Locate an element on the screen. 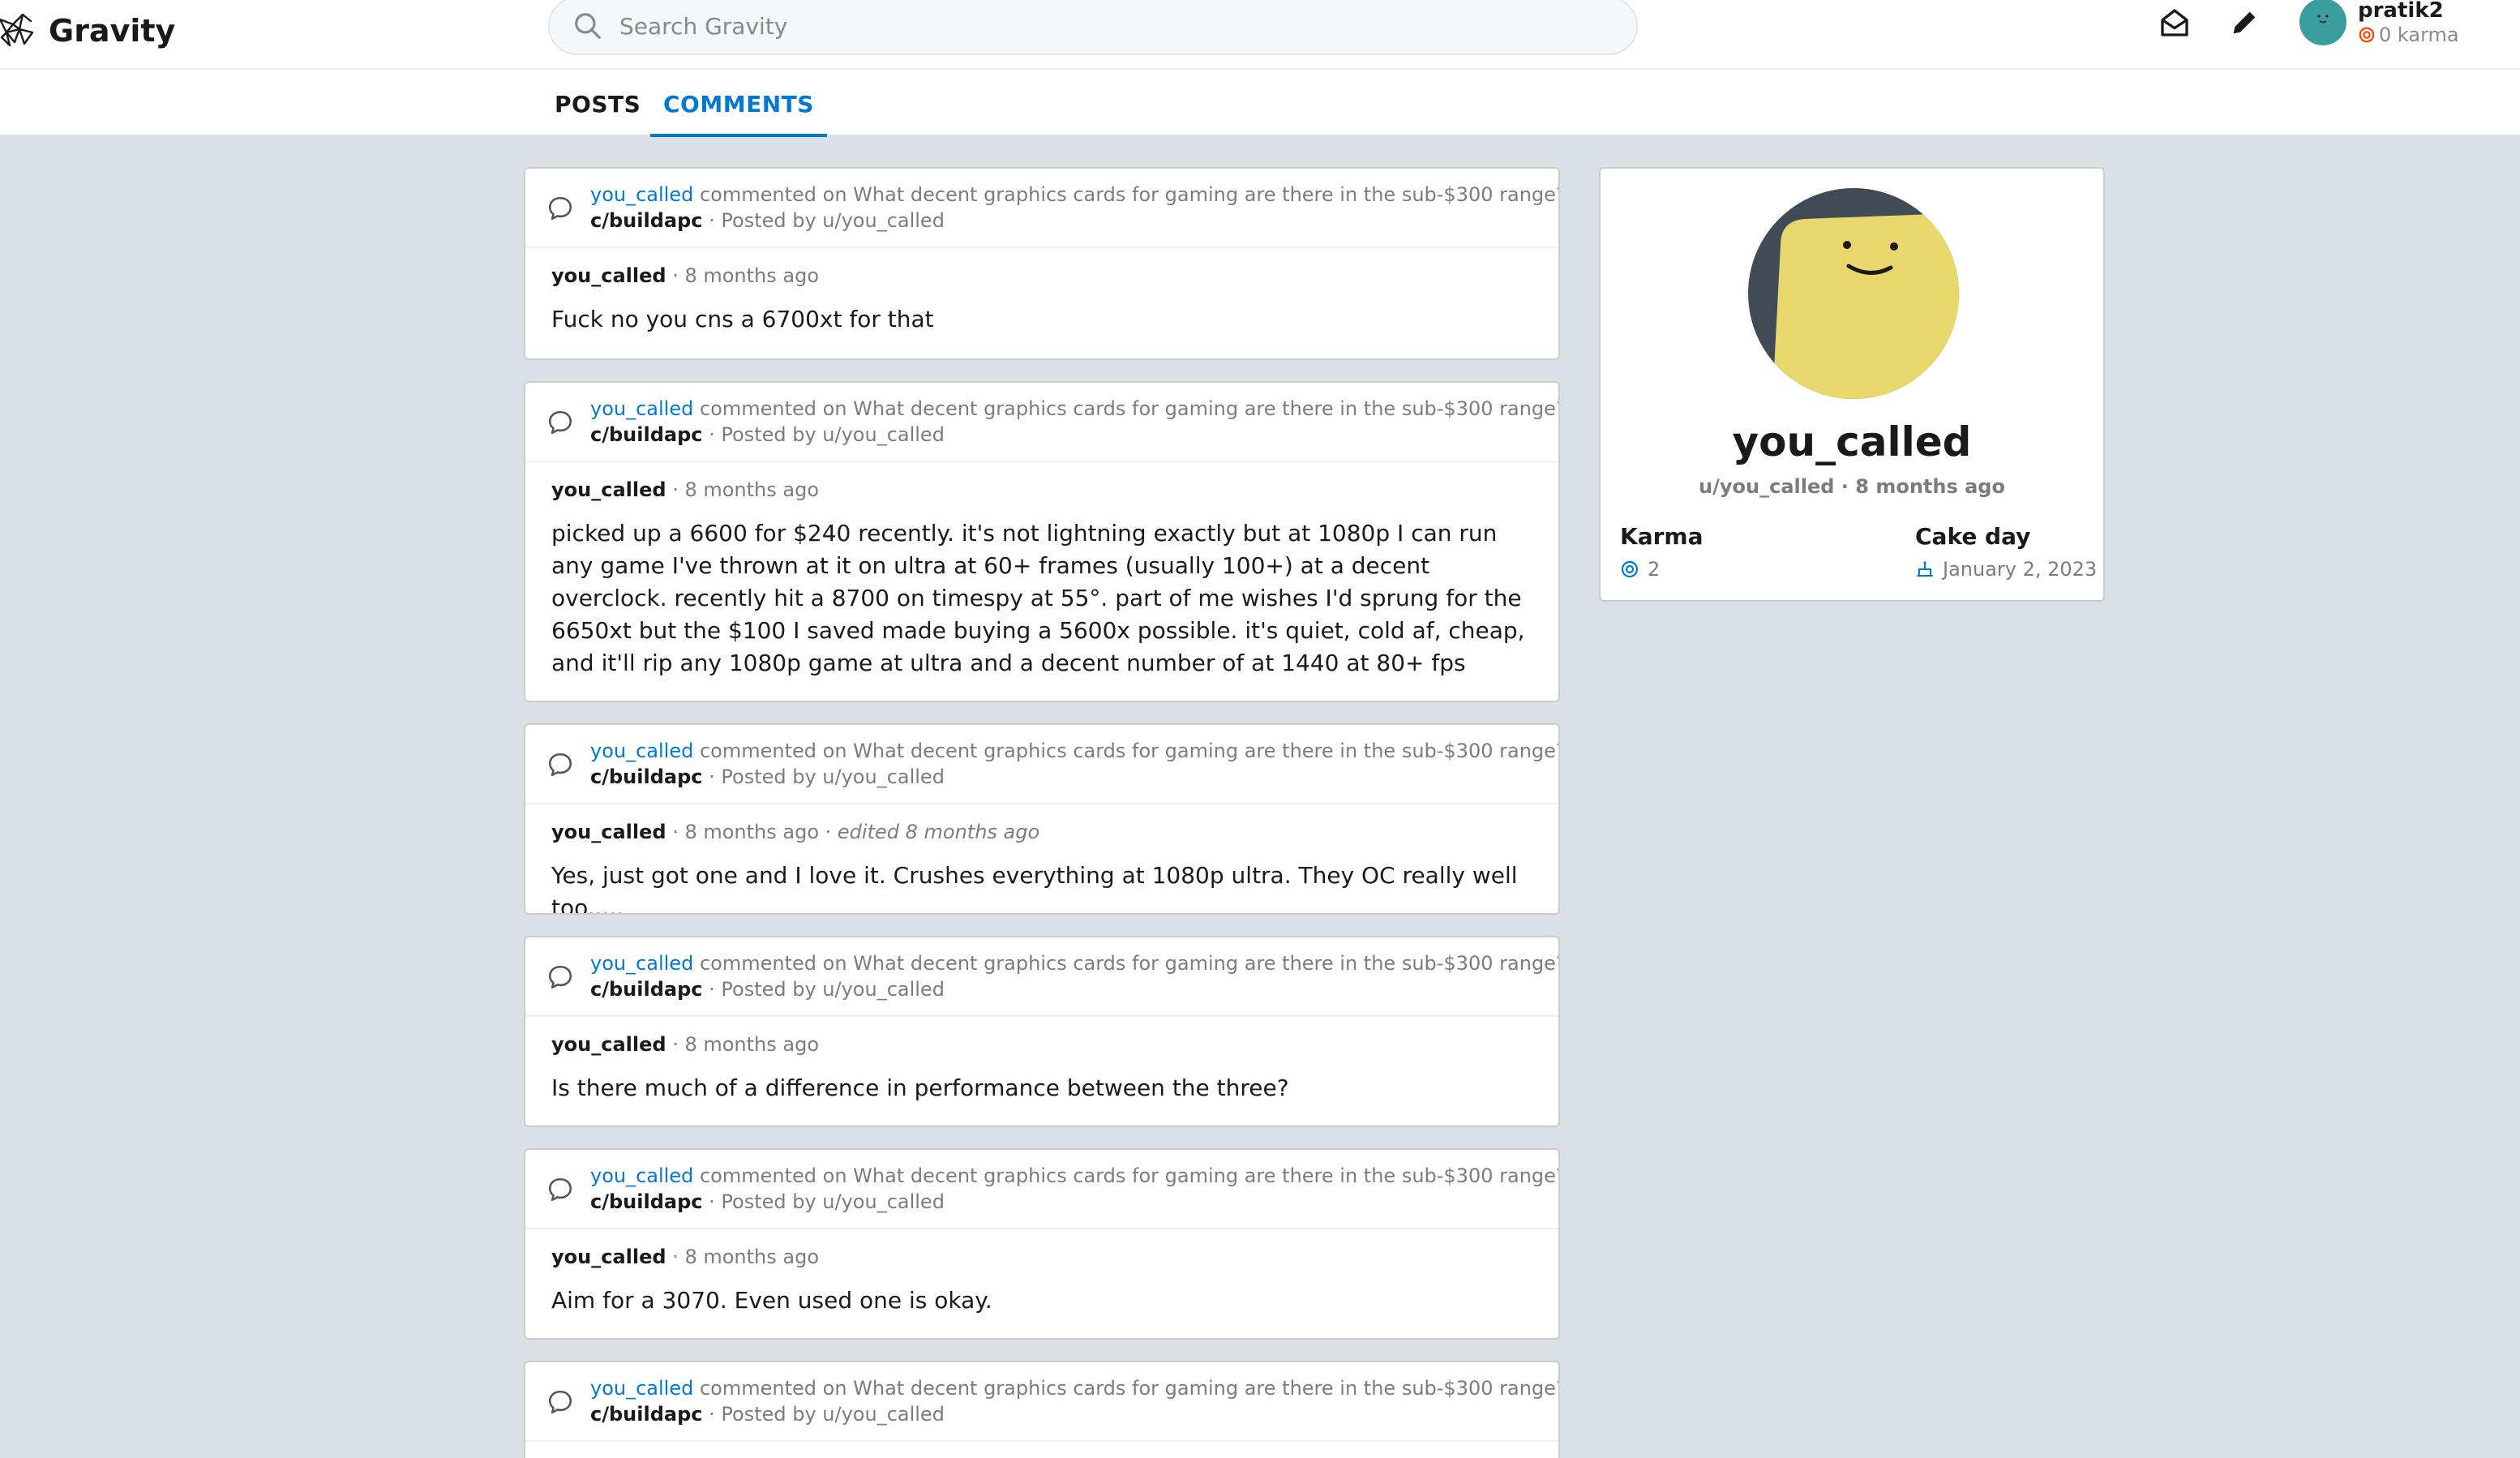 Image resolution: width=2520 pixels, height=1458 pixels. user-karma-label: 0 karma is located at coordinates (2419, 35).